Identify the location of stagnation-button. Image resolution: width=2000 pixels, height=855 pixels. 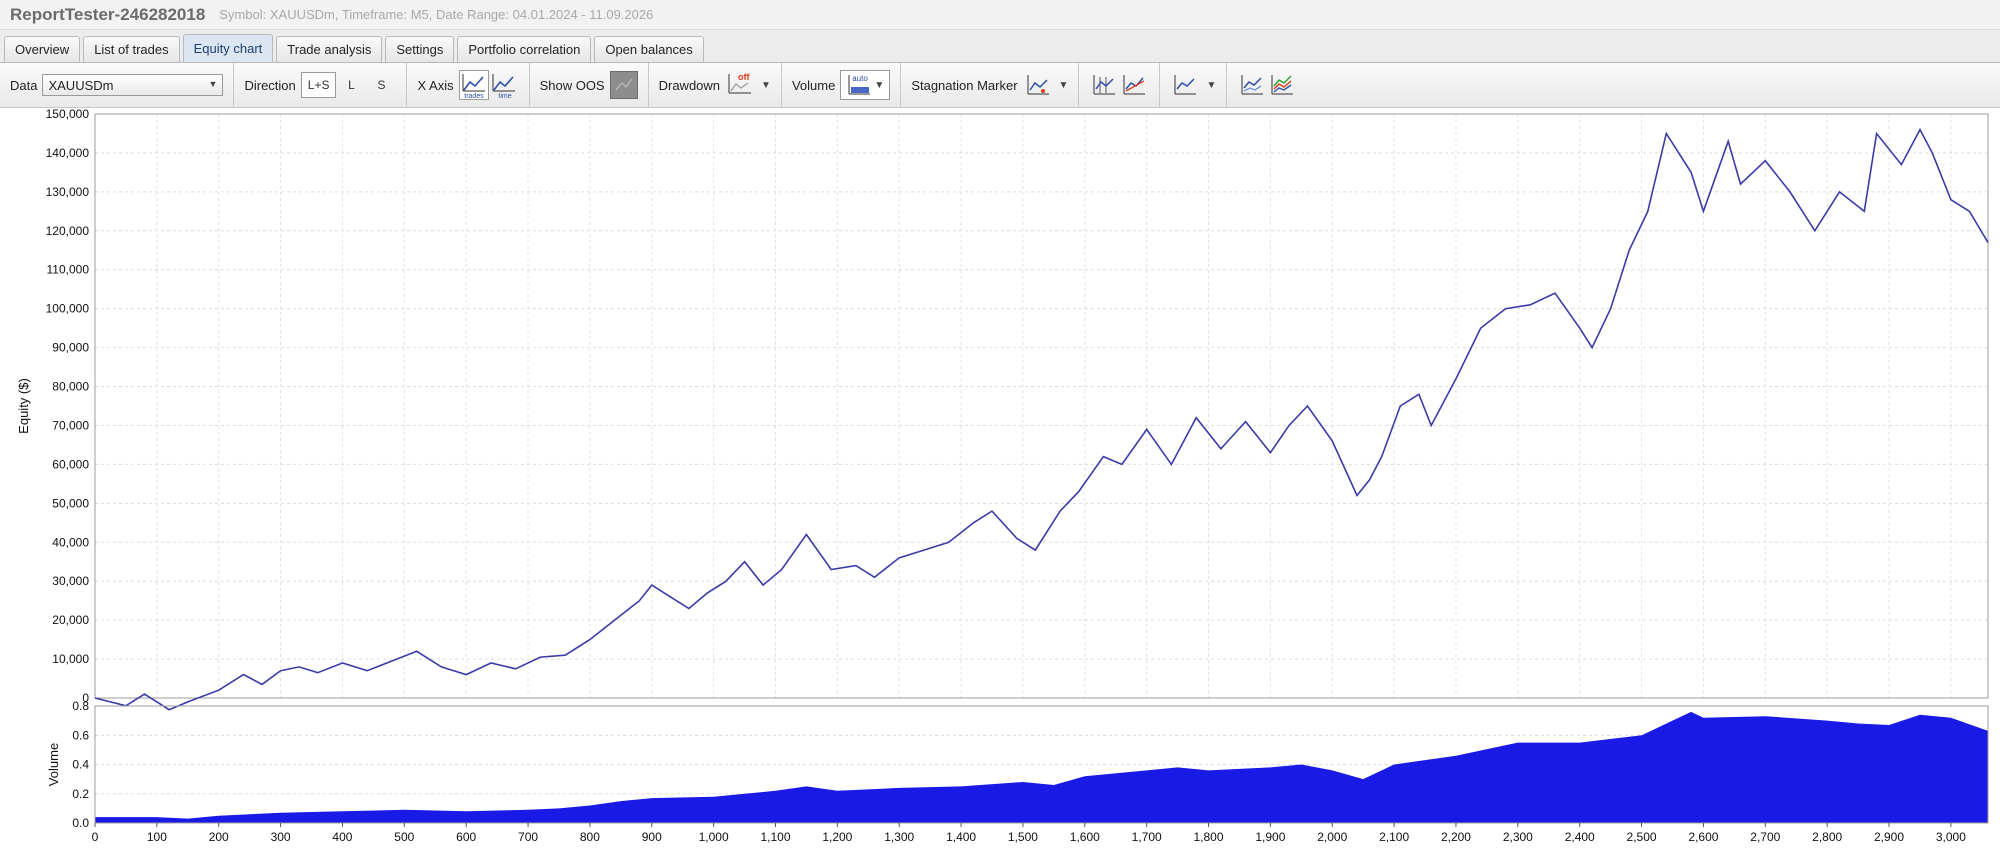
(1038, 85).